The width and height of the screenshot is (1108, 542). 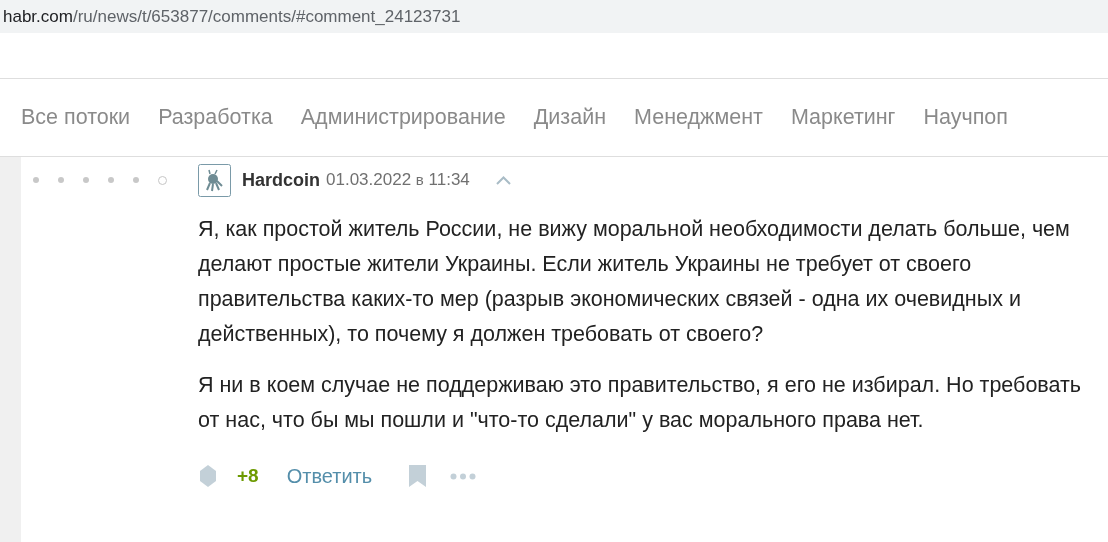 I want to click on nav-link: Менеджмент, so click(x=698, y=117).